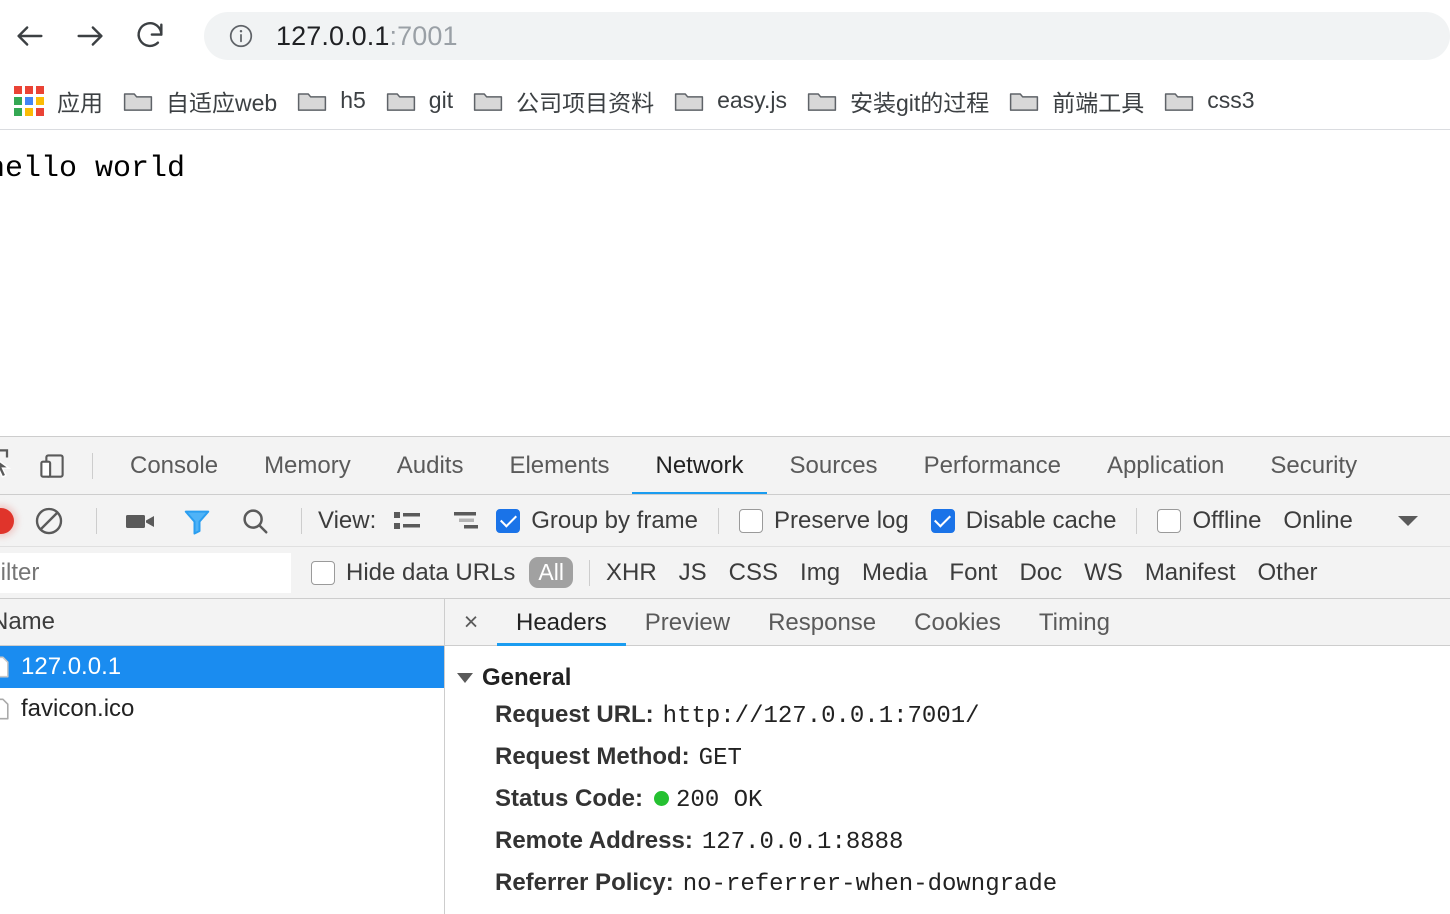 The image size is (1450, 914). What do you see at coordinates (431, 572) in the screenshot?
I see `hide-data-urls-label: Hide data URLs` at bounding box center [431, 572].